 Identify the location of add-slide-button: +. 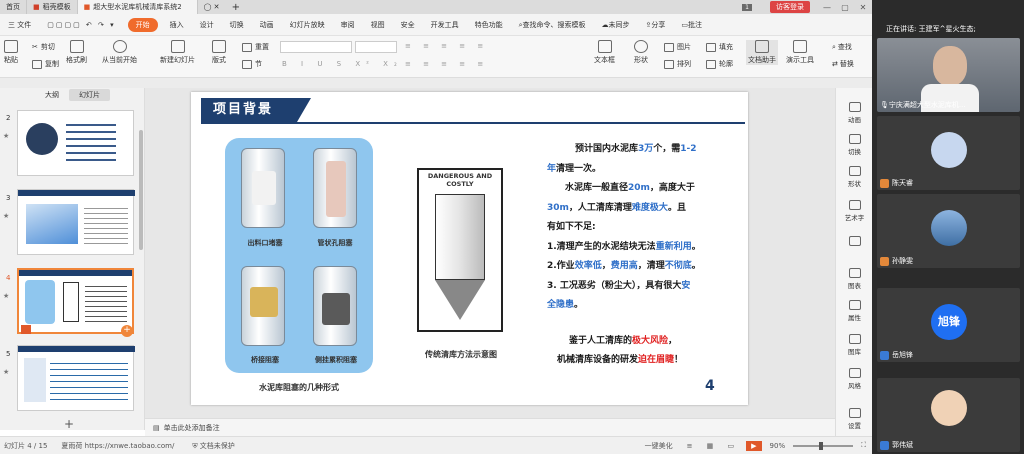
(69, 424).